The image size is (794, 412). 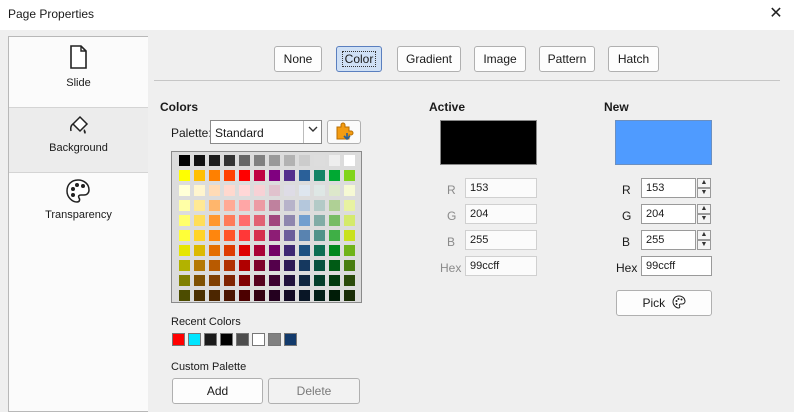 What do you see at coordinates (217, 391) in the screenshot?
I see `add-button: Add` at bounding box center [217, 391].